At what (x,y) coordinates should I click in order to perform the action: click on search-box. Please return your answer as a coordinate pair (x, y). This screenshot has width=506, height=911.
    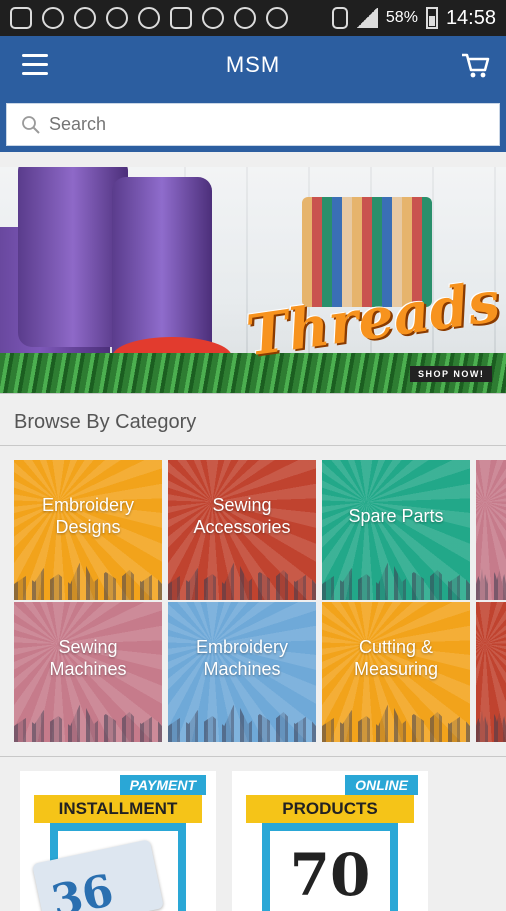
    Looking at the image, I should click on (253, 124).